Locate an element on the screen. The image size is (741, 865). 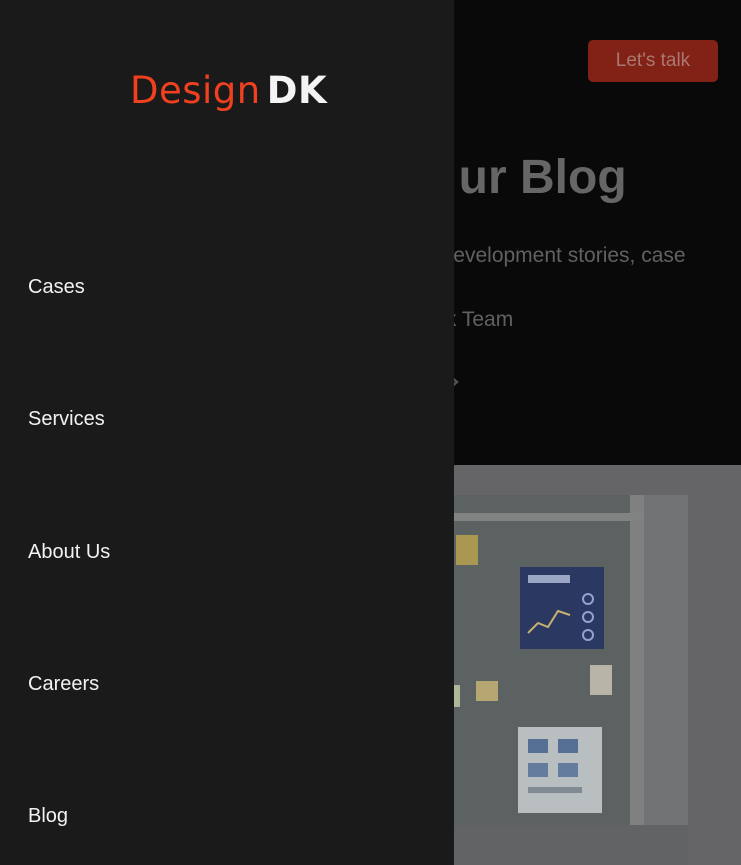
nav-item-about-us: About Us is located at coordinates (69, 552).